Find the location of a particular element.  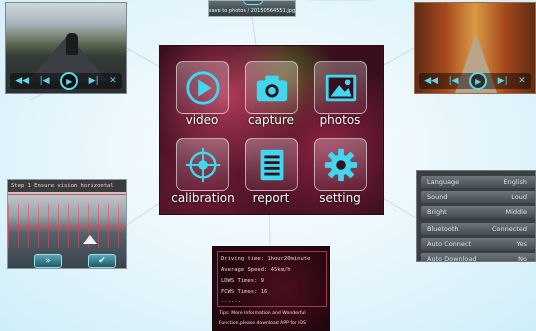

cyclist-figure is located at coordinates (72, 44).